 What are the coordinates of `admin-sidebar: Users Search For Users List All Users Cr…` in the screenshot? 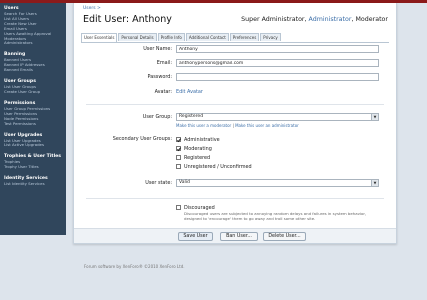 It's located at (33, 119).